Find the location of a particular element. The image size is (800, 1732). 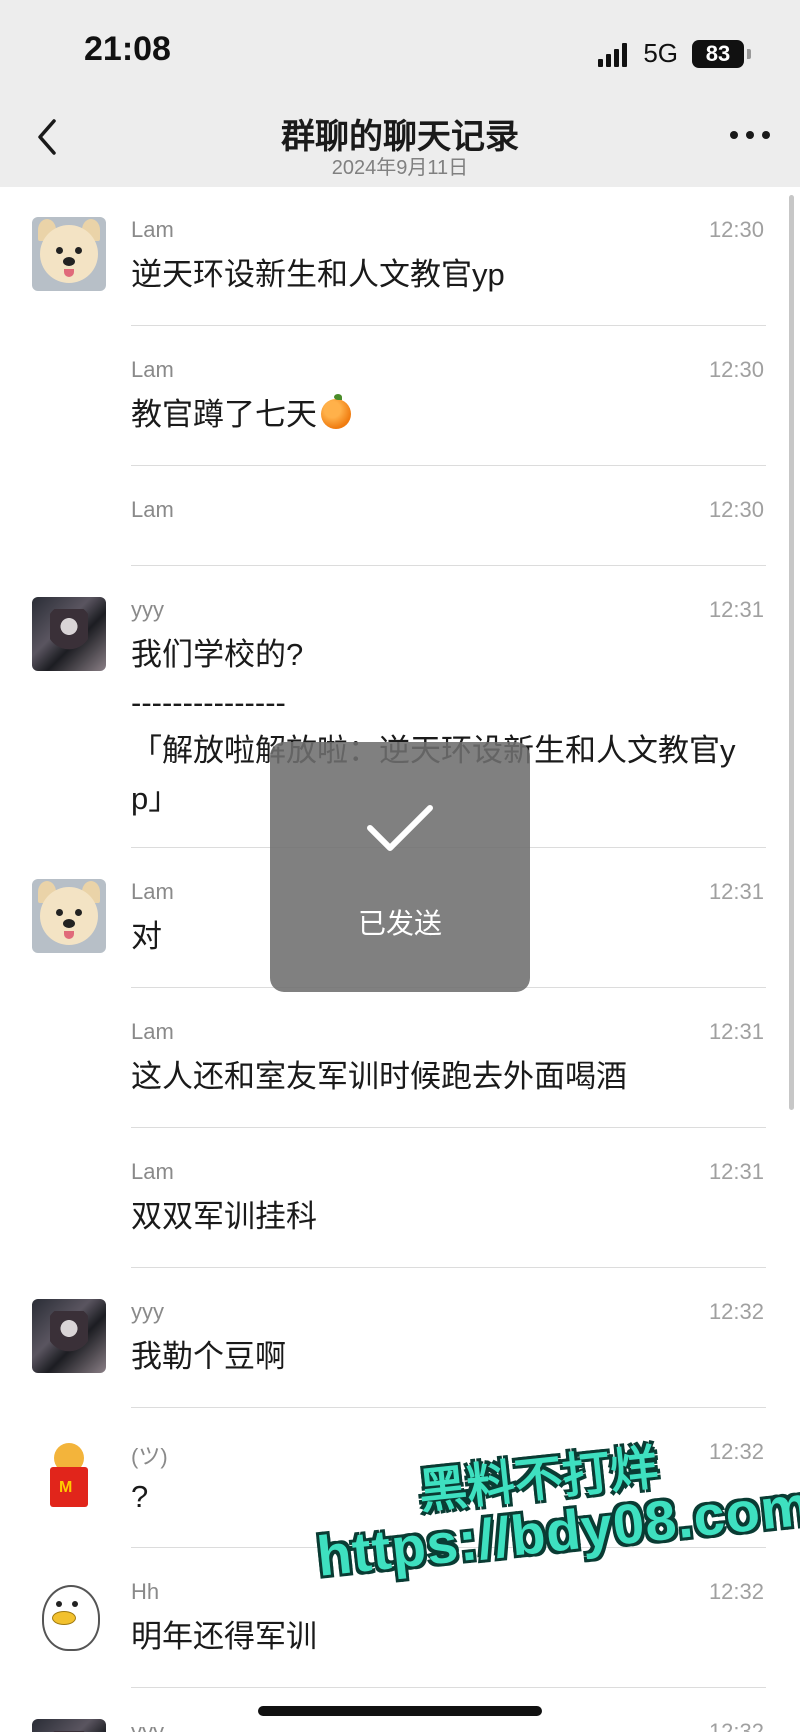

list-item: yyy 12:32 我勒个豆啊 is located at coordinates (400, 1339).